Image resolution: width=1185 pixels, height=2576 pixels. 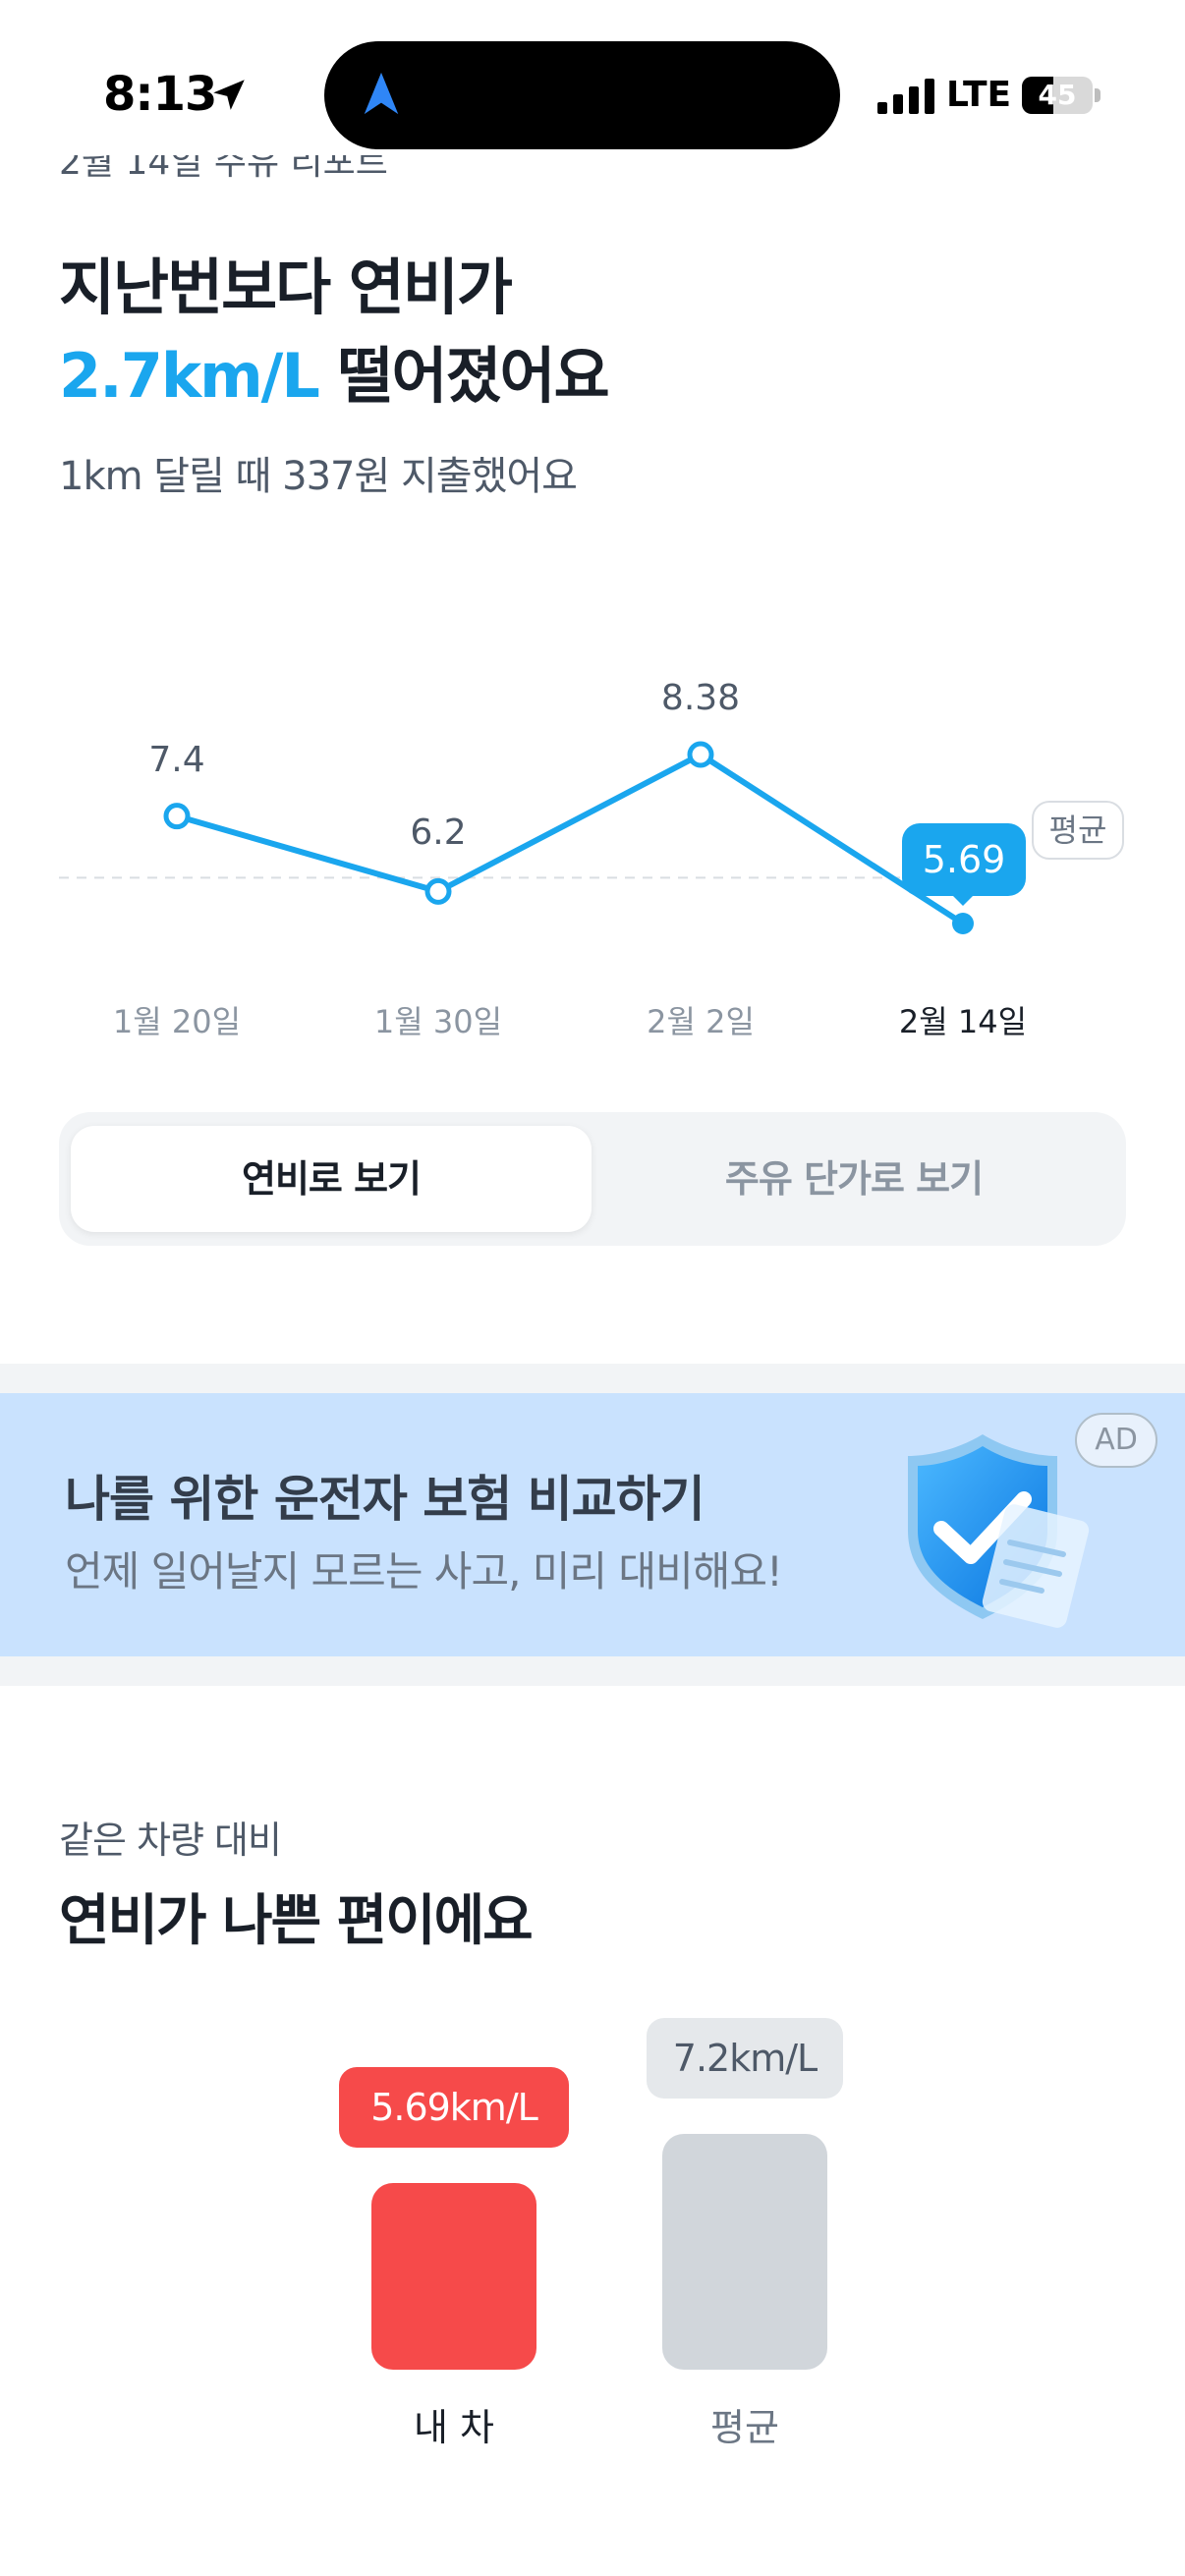 I want to click on navigation-arrow-icon, so click(x=382, y=93).